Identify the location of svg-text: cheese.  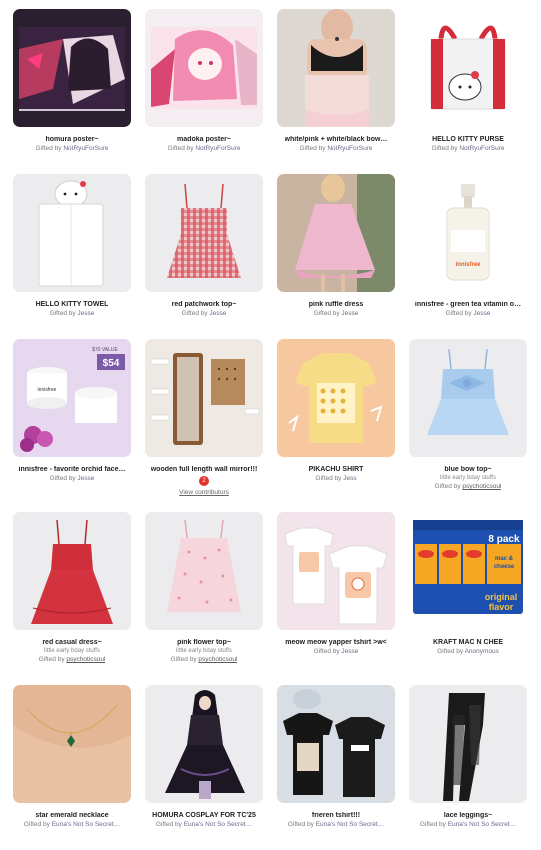
(504, 567).